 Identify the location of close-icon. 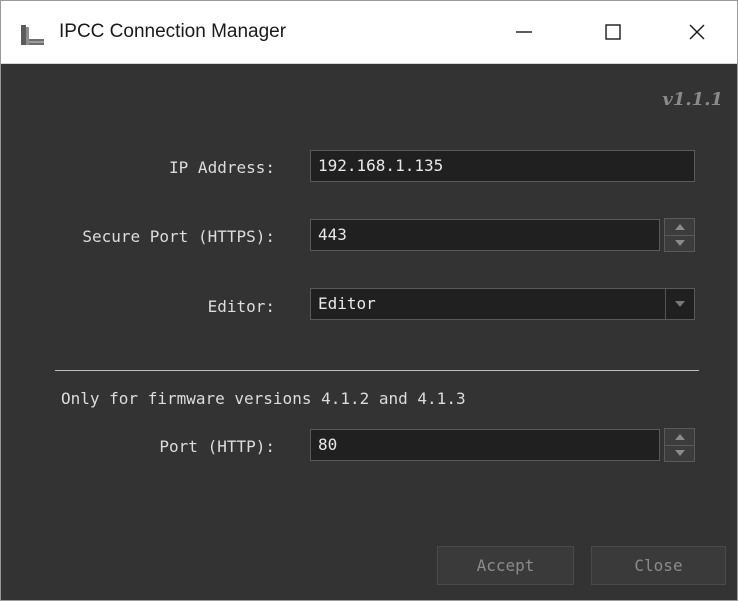
(697, 32).